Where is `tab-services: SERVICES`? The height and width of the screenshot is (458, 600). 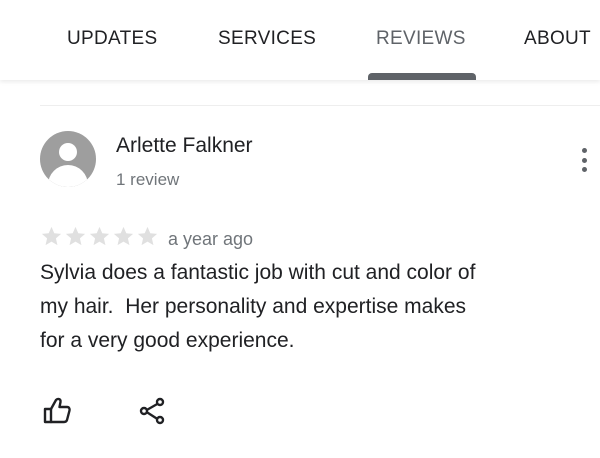 tab-services: SERVICES is located at coordinates (267, 39).